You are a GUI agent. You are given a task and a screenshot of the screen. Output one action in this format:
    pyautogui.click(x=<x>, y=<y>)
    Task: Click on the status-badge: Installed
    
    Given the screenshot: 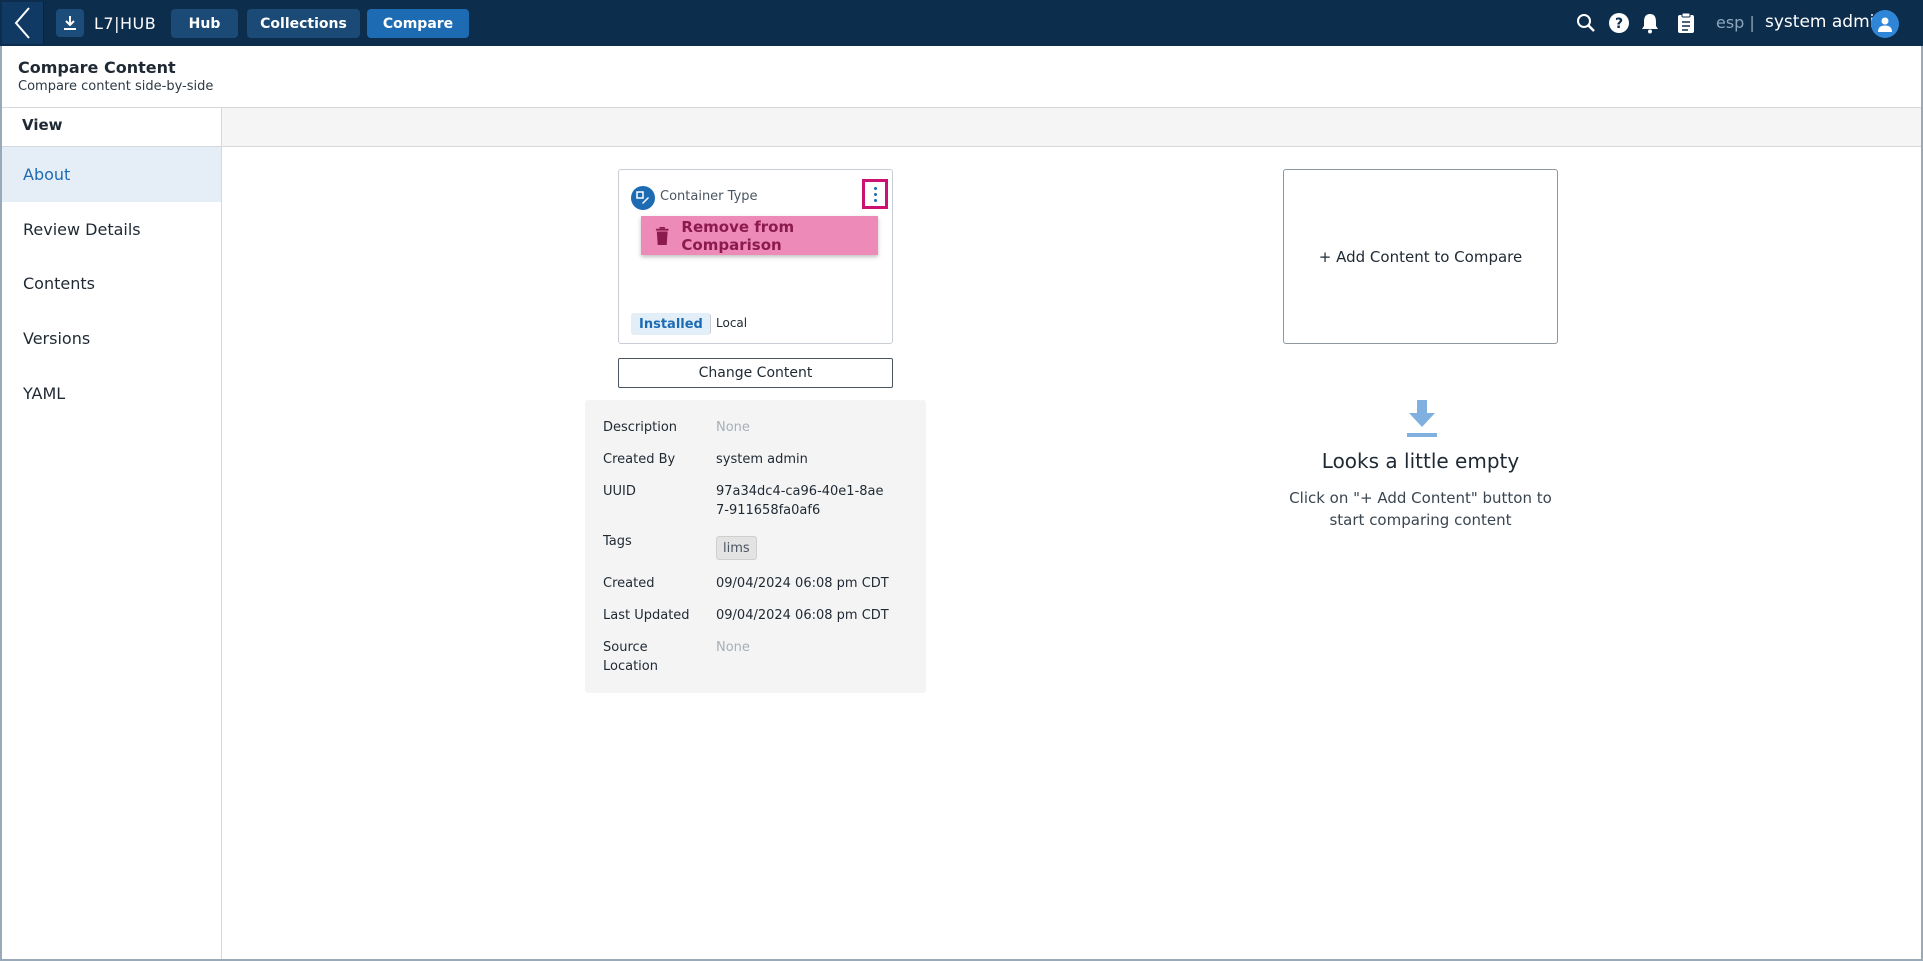 What is the action you would take?
    pyautogui.click(x=671, y=324)
    